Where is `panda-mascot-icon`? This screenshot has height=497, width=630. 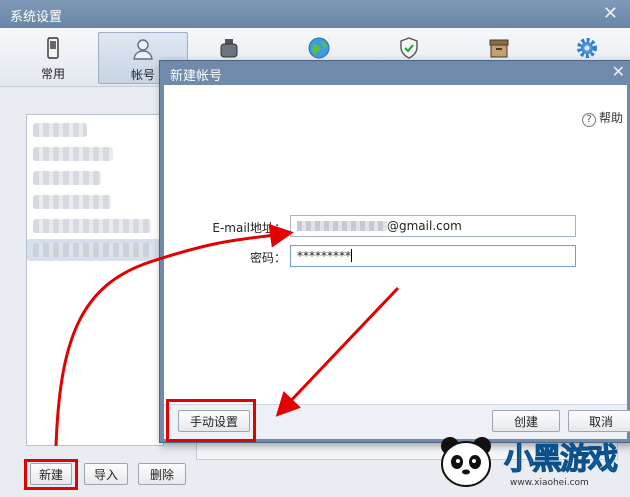 panda-mascot-icon is located at coordinates (466, 462).